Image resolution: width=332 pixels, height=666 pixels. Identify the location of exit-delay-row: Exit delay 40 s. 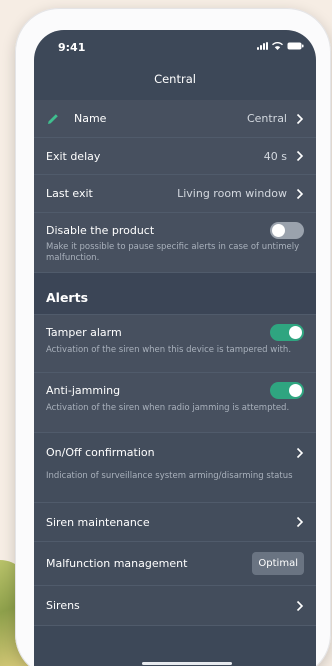
(175, 156).